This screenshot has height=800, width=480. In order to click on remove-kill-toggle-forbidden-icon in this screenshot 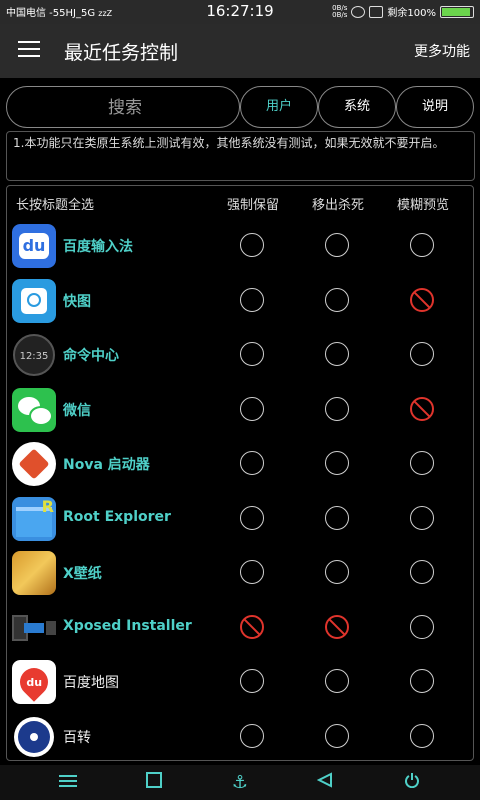, I will do `click(337, 626)`.